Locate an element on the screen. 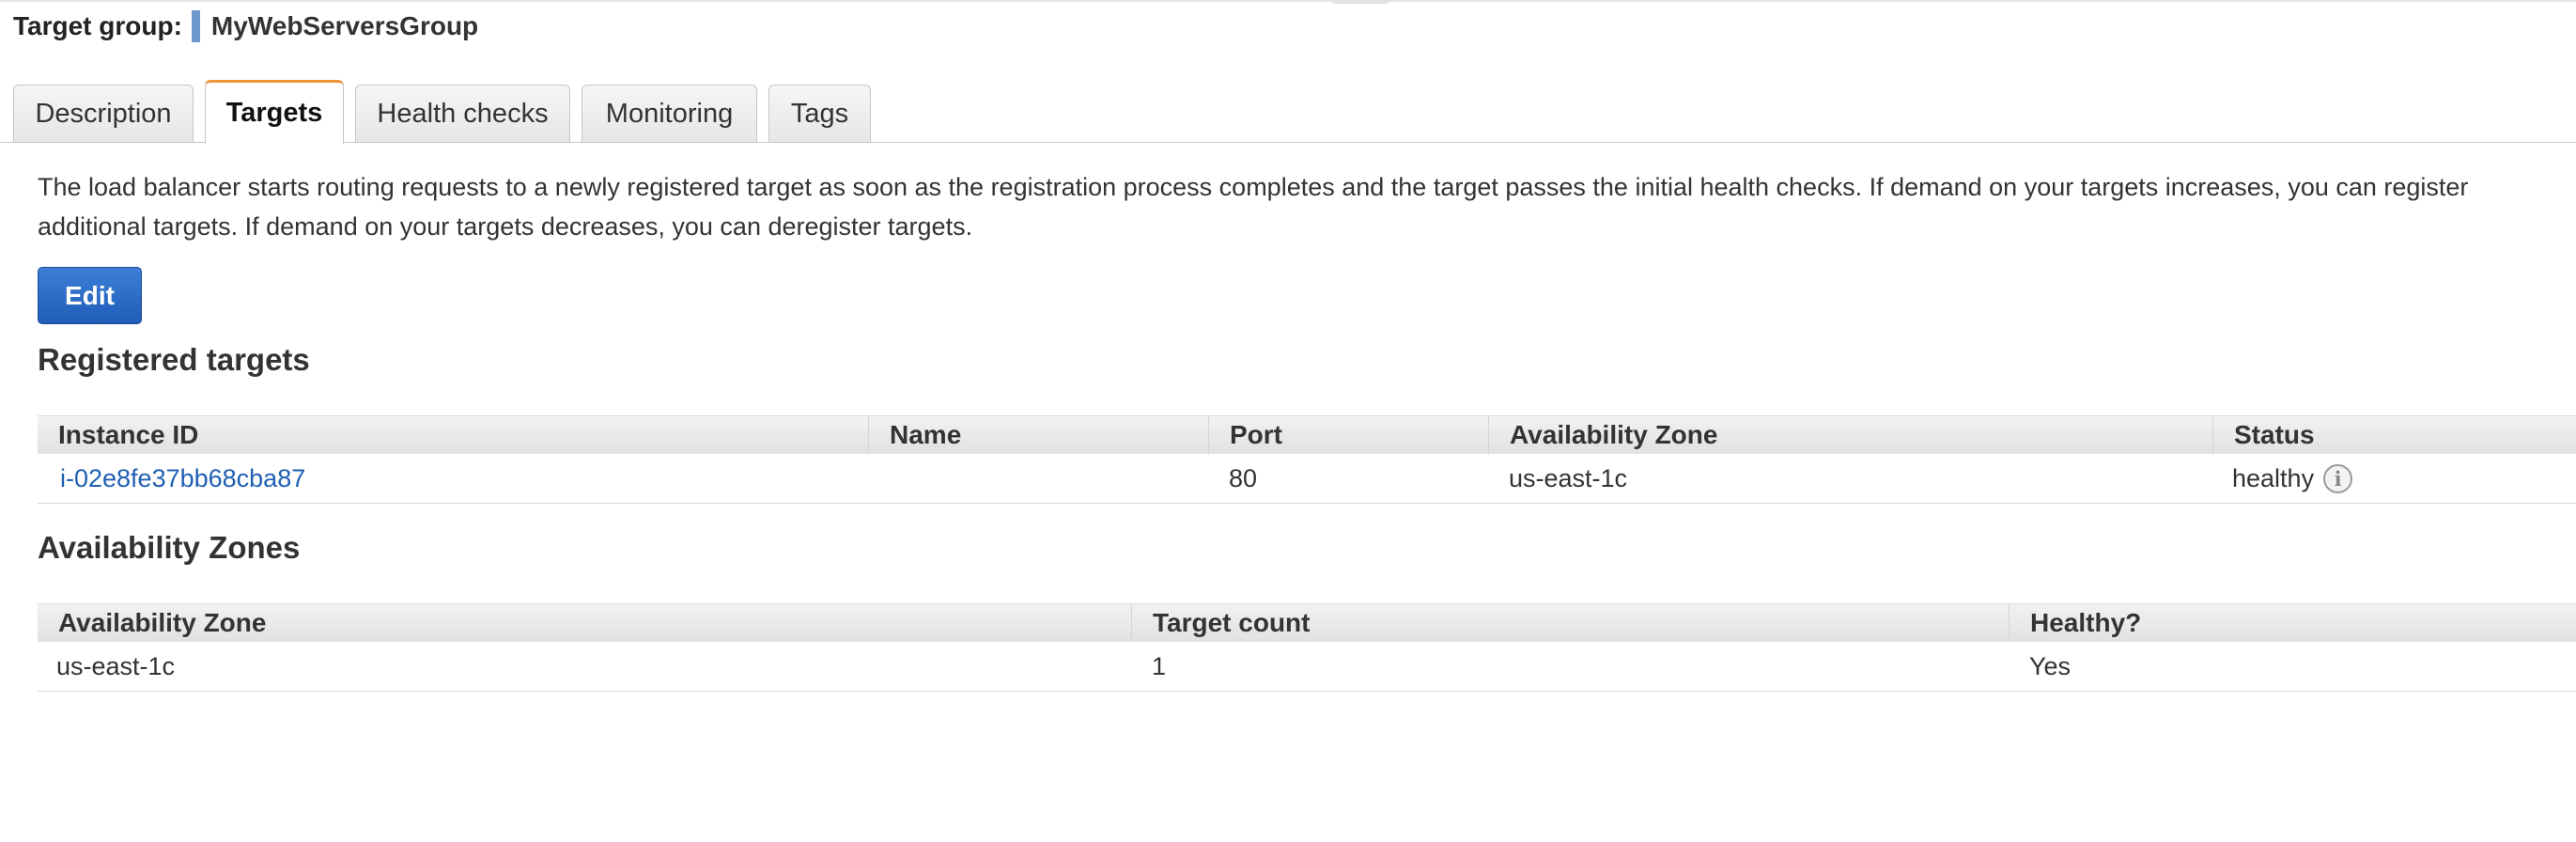 Image resolution: width=2576 pixels, height=842 pixels. status-cell: healthy i is located at coordinates (2293, 478).